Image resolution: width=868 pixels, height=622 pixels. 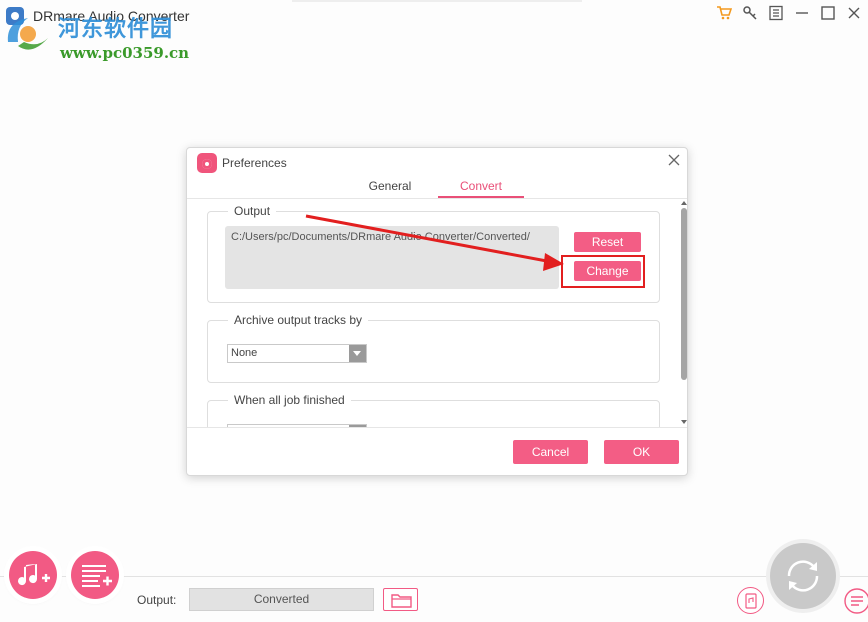 I want to click on task-list-button, so click(x=855, y=600).